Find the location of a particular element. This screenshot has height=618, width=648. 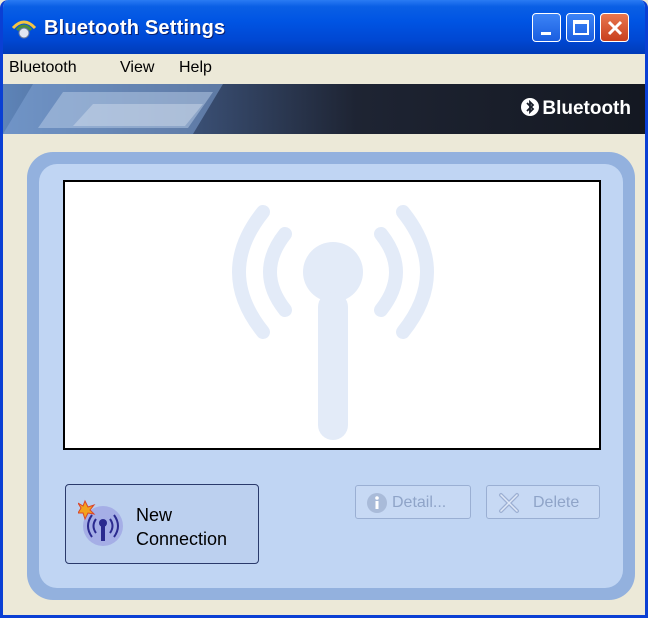

maximize-button is located at coordinates (580, 27).